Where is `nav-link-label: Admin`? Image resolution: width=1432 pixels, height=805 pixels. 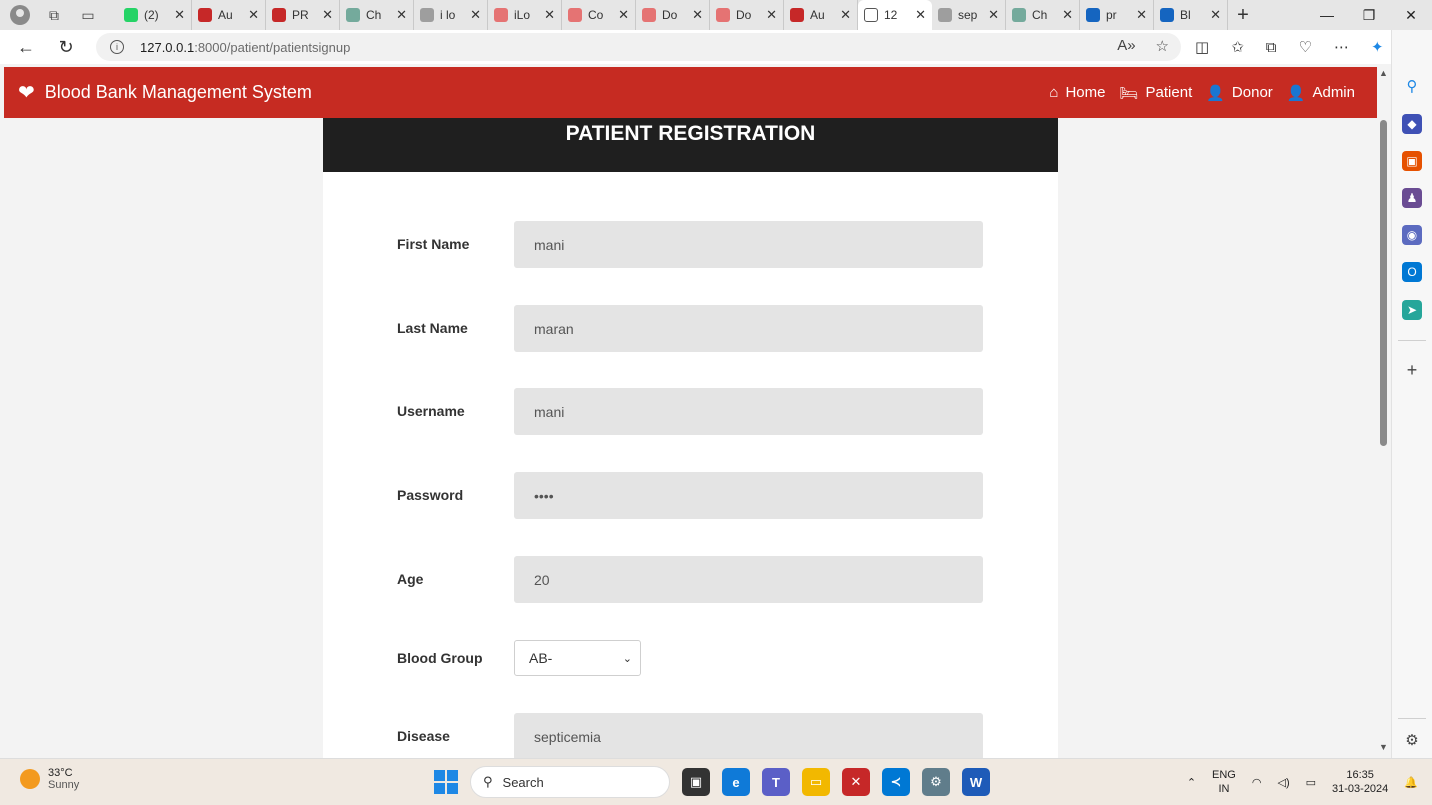
nav-link-label: Admin is located at coordinates (1333, 92).